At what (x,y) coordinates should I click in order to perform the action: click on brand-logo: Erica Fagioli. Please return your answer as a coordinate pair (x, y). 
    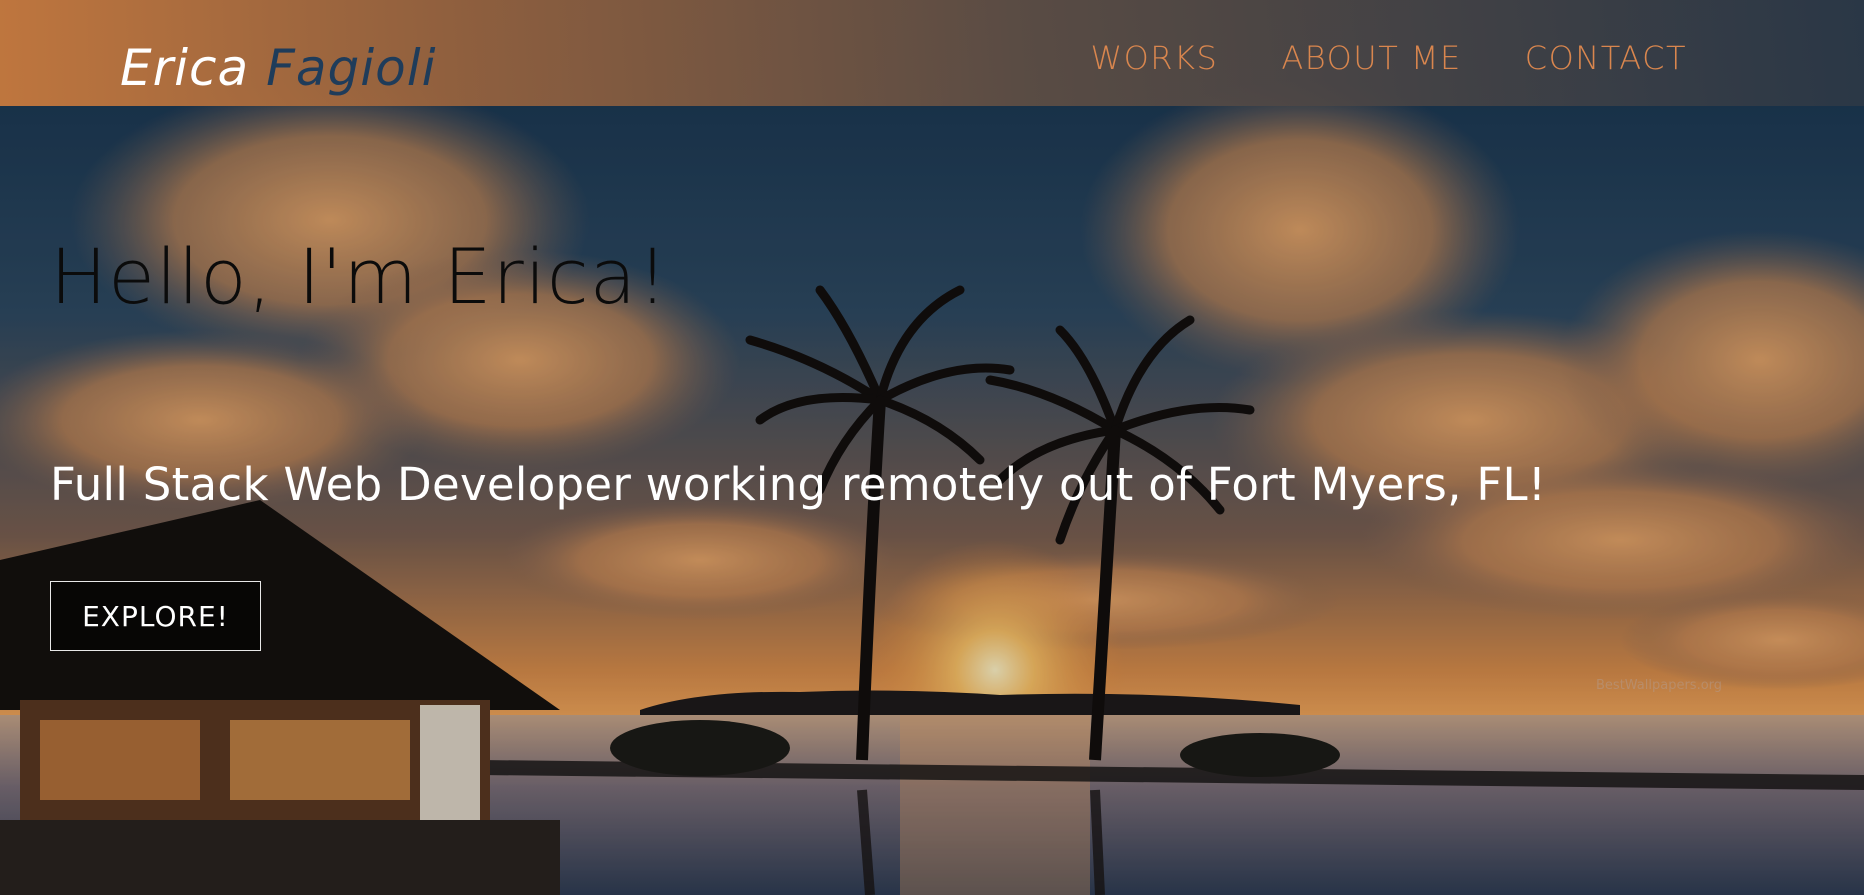
    Looking at the image, I should click on (278, 68).